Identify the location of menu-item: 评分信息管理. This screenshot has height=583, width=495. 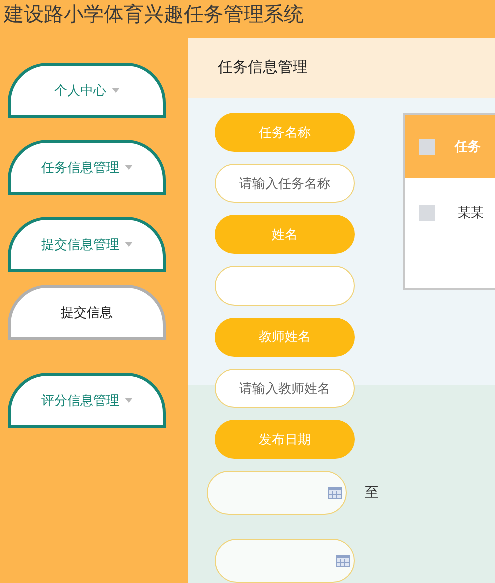
(87, 400).